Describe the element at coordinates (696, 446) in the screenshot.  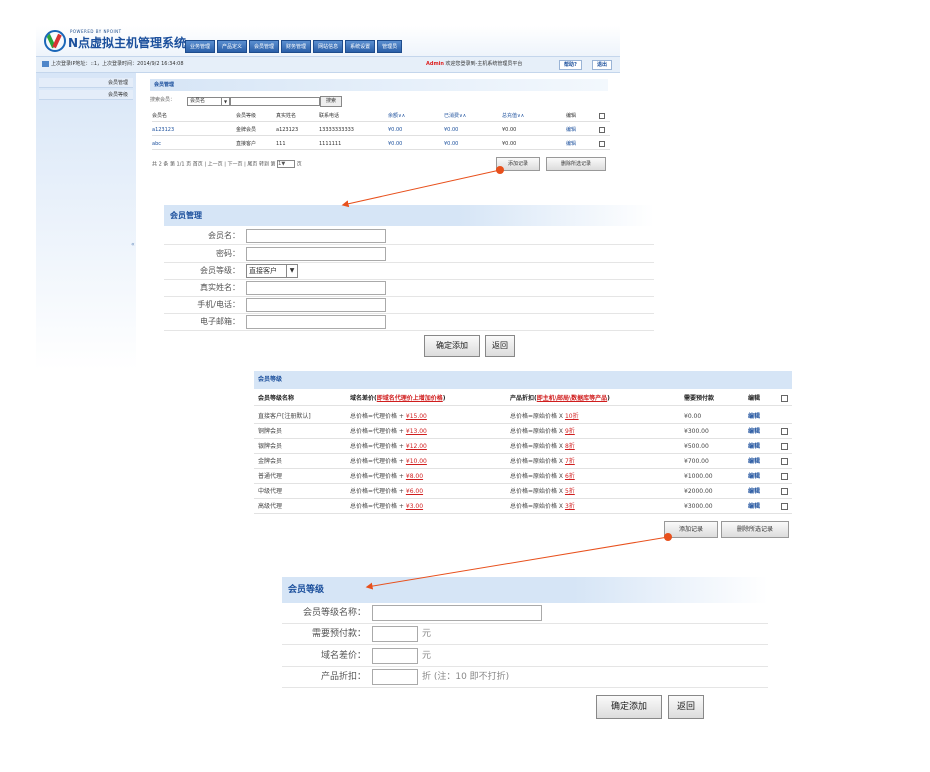
I see `prepay-value: ¥500.00` at that location.